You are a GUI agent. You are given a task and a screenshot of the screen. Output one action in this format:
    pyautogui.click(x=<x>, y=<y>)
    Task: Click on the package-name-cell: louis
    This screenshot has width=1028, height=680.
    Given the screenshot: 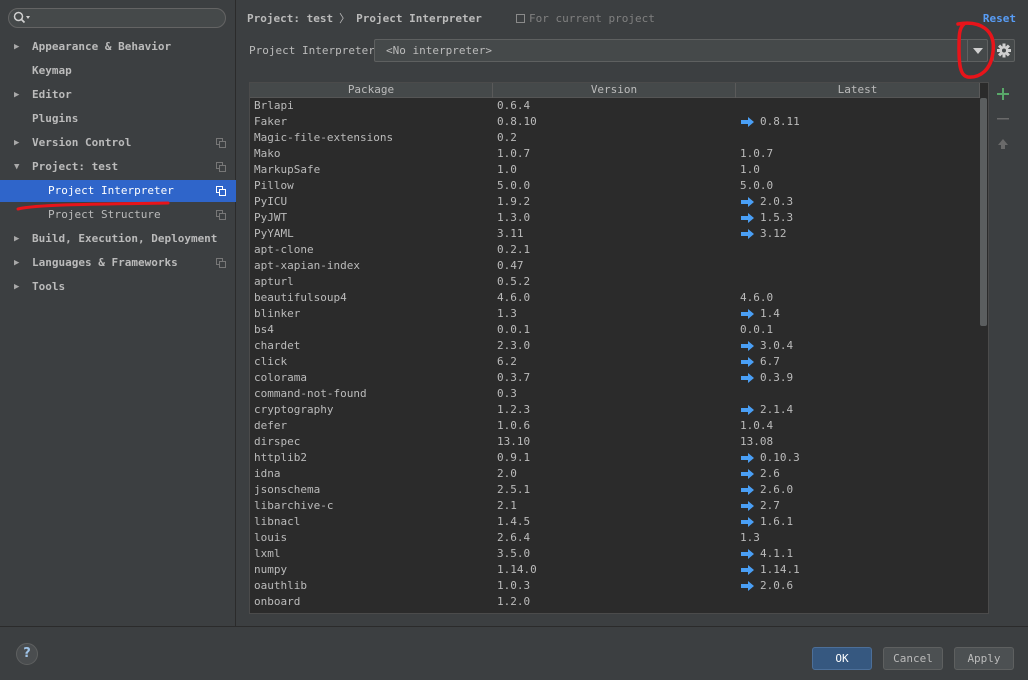 What is the action you would take?
    pyautogui.click(x=271, y=537)
    